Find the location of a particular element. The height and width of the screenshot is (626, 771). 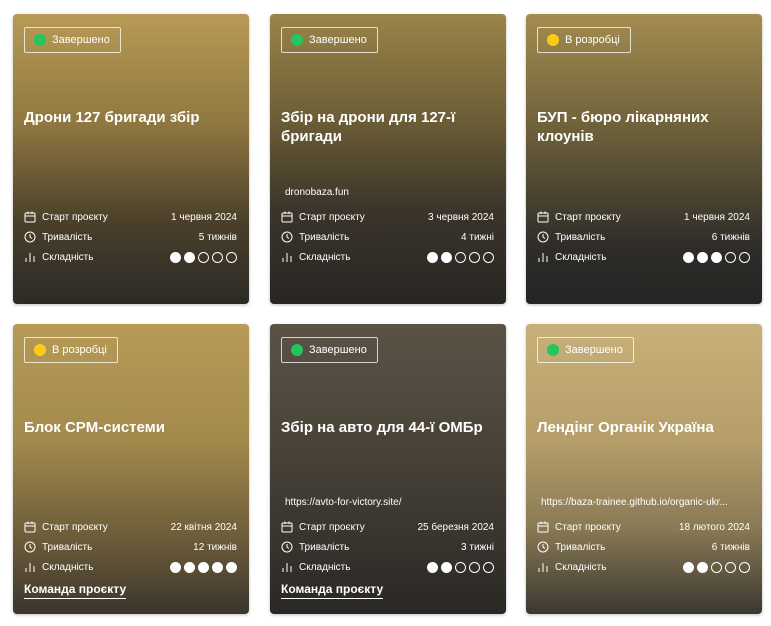

project-title: Збір на дрони для 127-ї бригади is located at coordinates (368, 127).